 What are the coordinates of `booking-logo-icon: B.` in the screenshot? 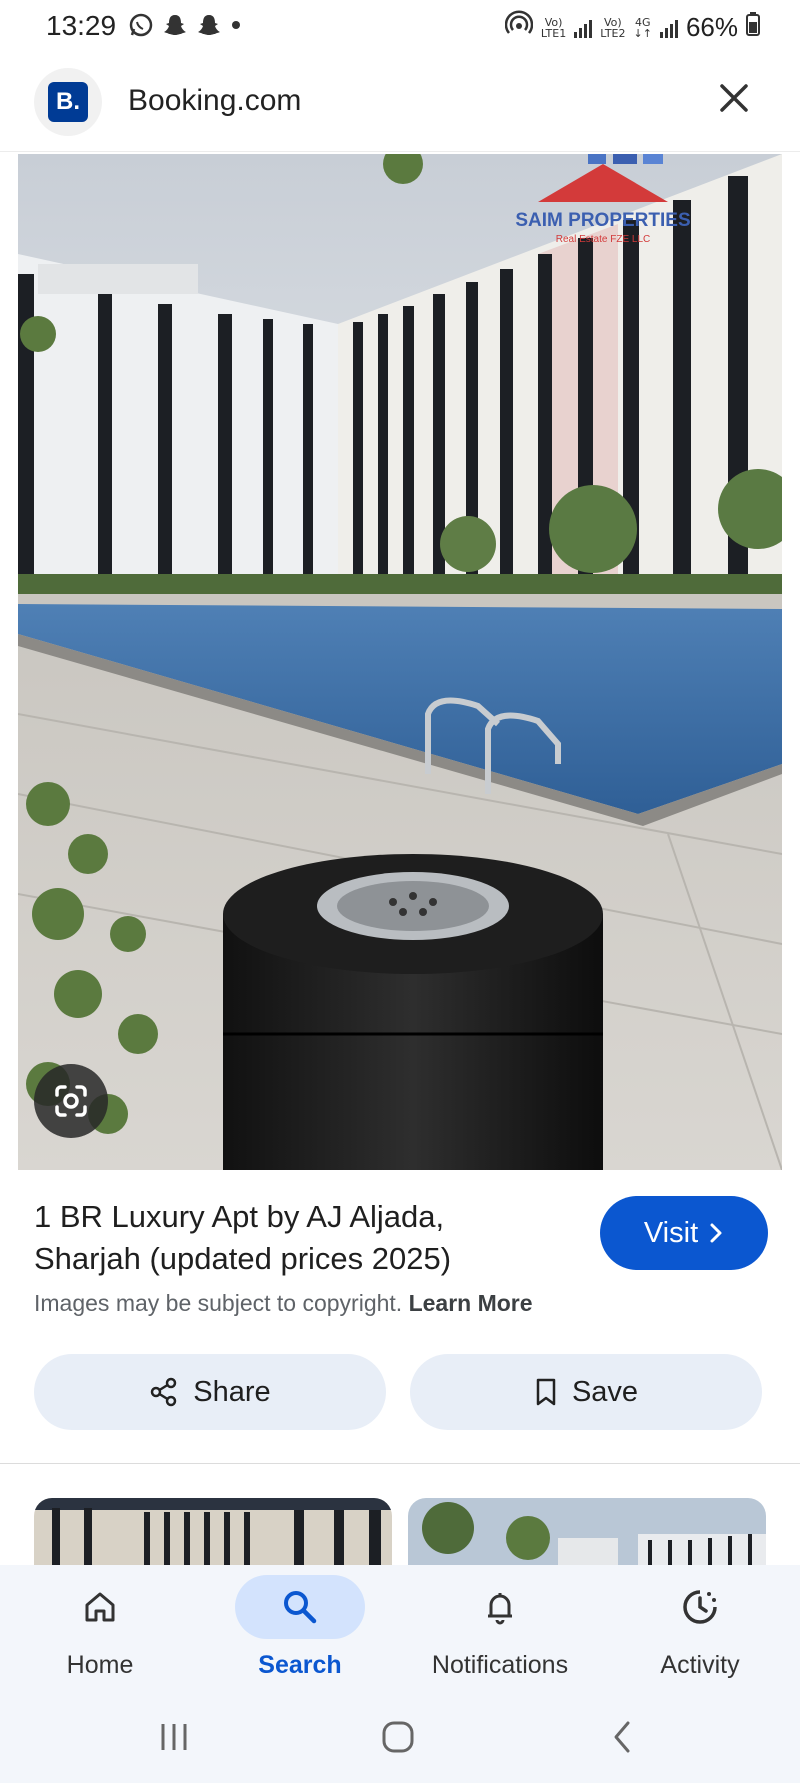 It's located at (68, 102).